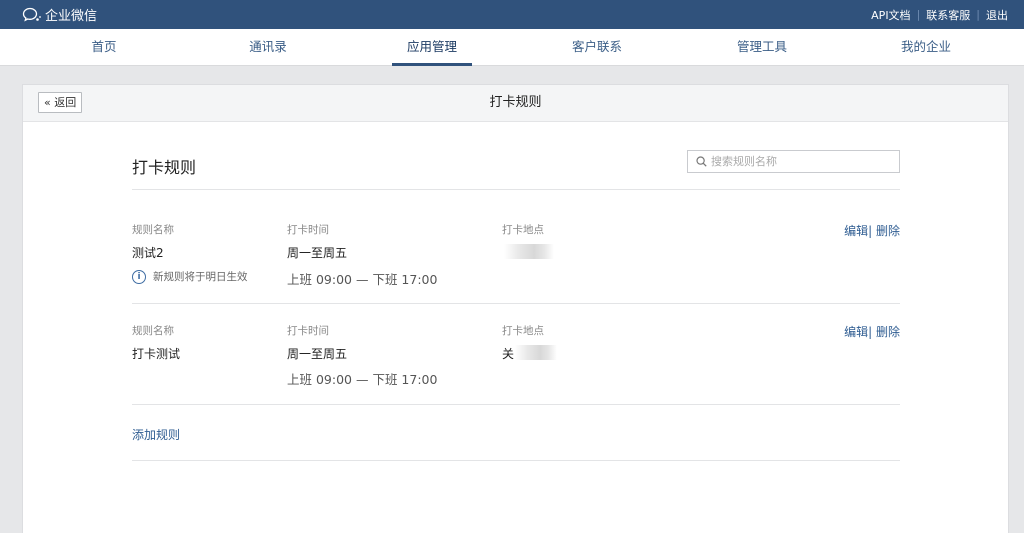 The image size is (1024, 533). I want to click on nav-item-my-enterprise: 我的企业, so click(926, 47).